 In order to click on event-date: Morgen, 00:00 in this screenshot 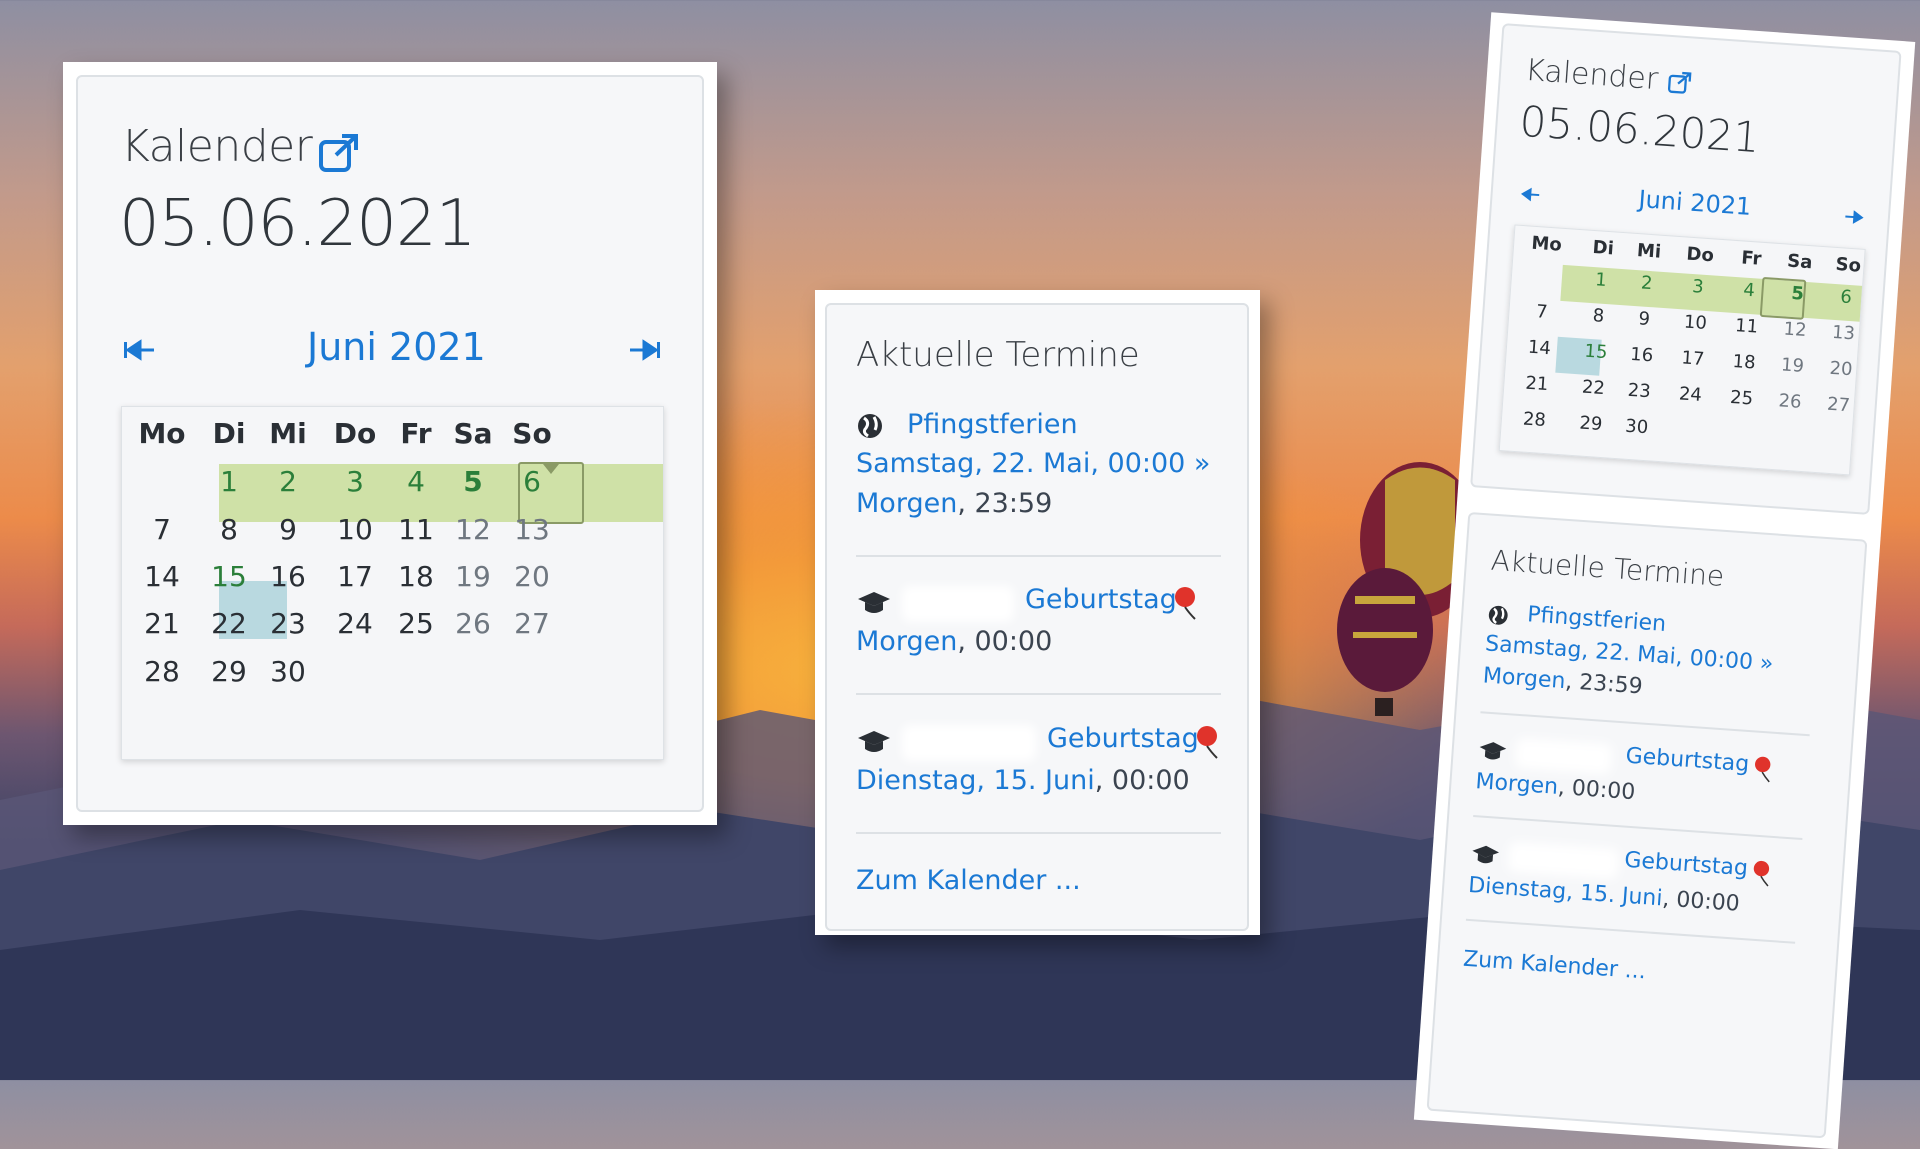, I will do `click(954, 641)`.